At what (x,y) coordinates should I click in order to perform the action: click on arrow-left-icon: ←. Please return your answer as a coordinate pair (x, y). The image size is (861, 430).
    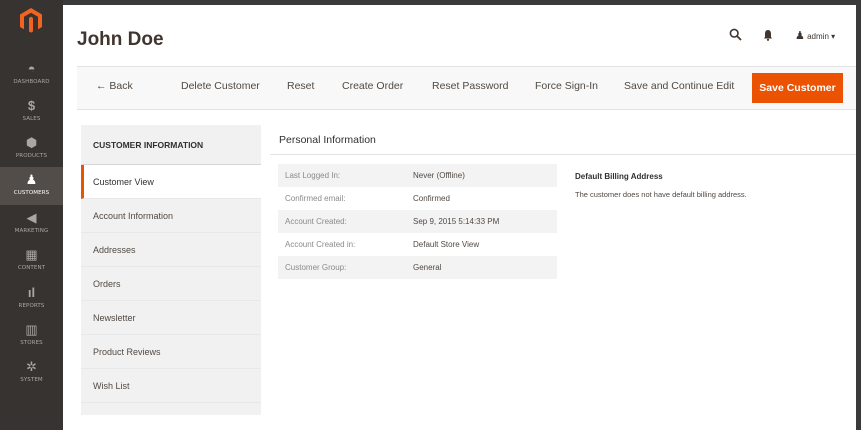
    Looking at the image, I should click on (101, 86).